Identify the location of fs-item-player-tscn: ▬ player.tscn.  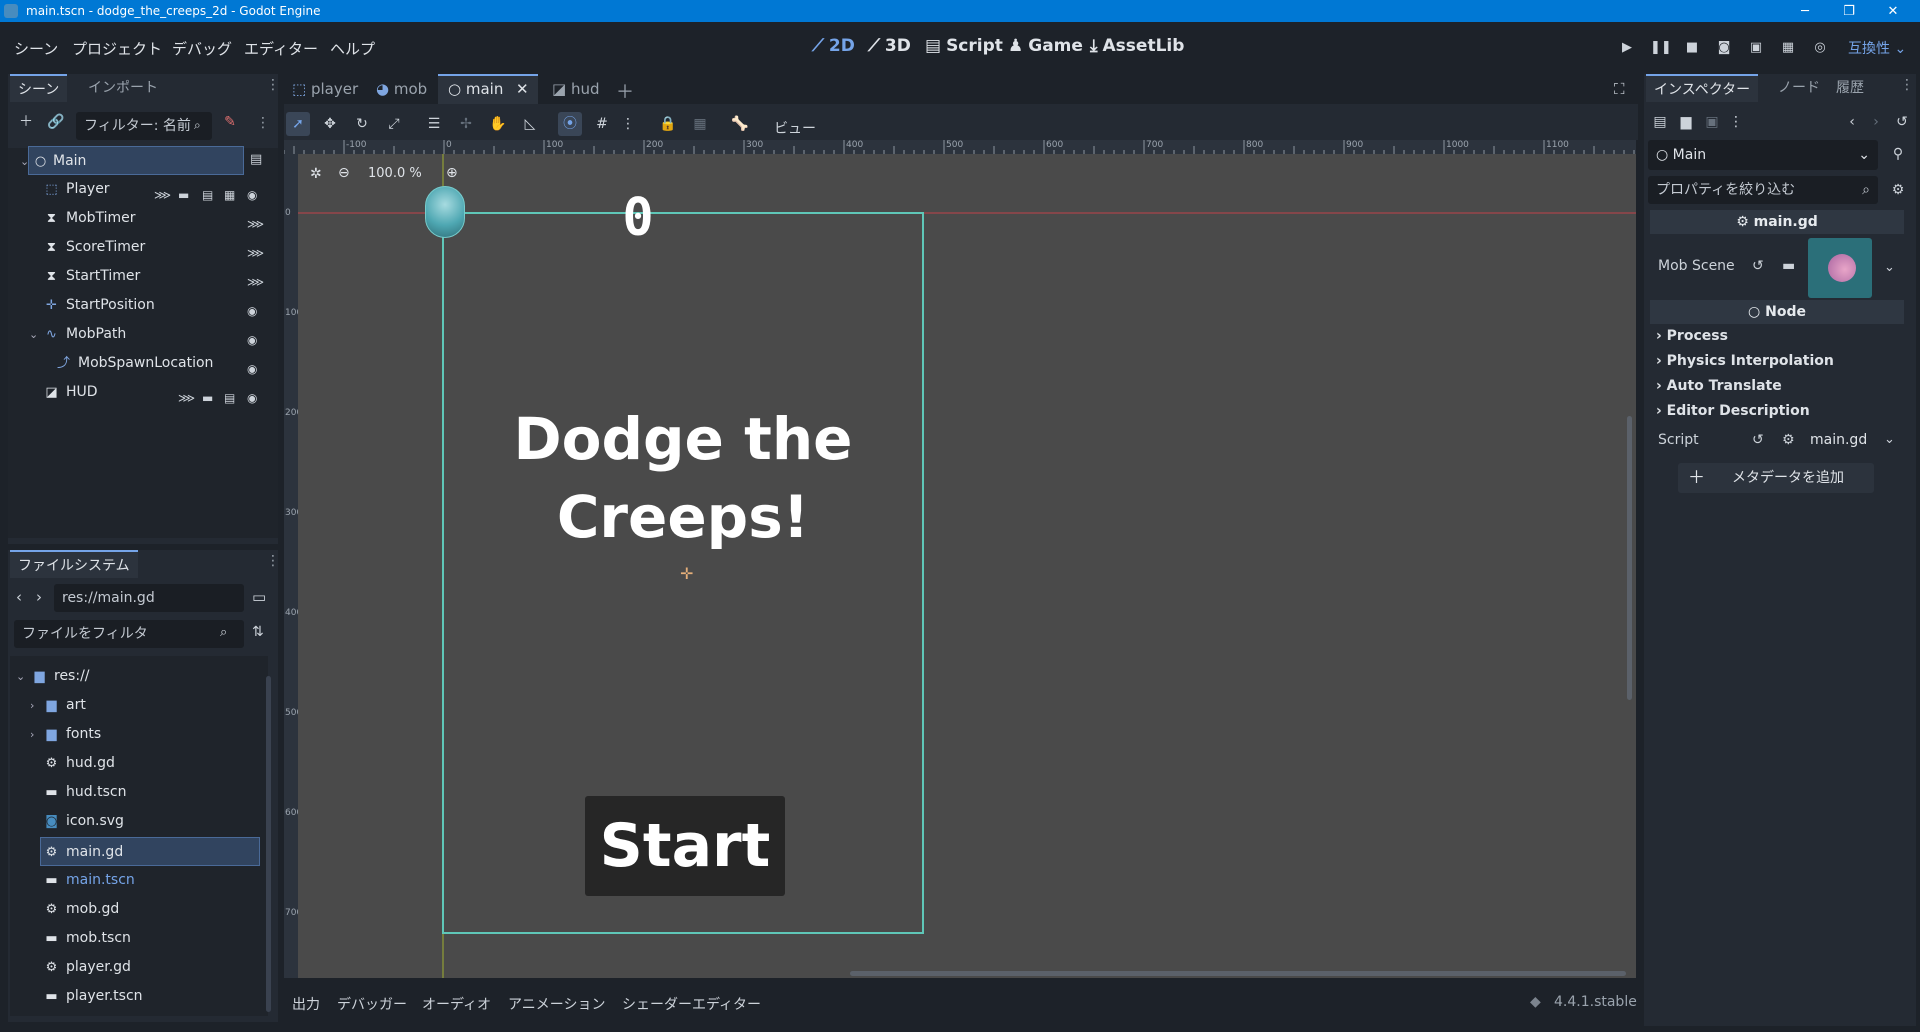
(158, 996).